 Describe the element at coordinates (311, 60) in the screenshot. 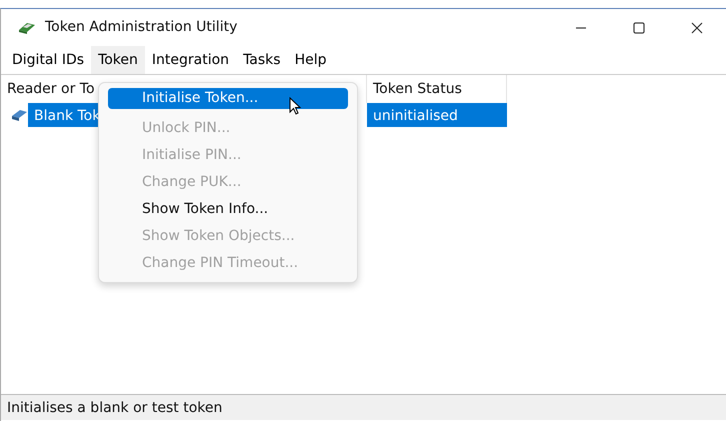

I see `menu-item: Help` at that location.